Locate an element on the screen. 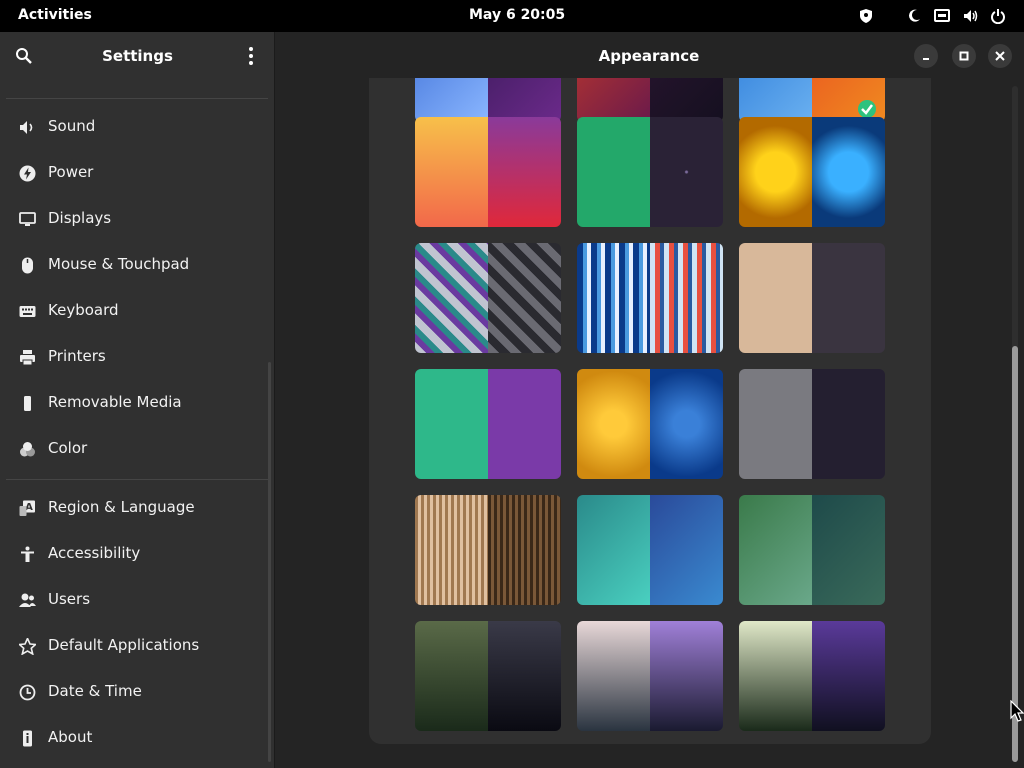 This screenshot has width=1024, height=768. sidebar-title: Settings is located at coordinates (137, 56).